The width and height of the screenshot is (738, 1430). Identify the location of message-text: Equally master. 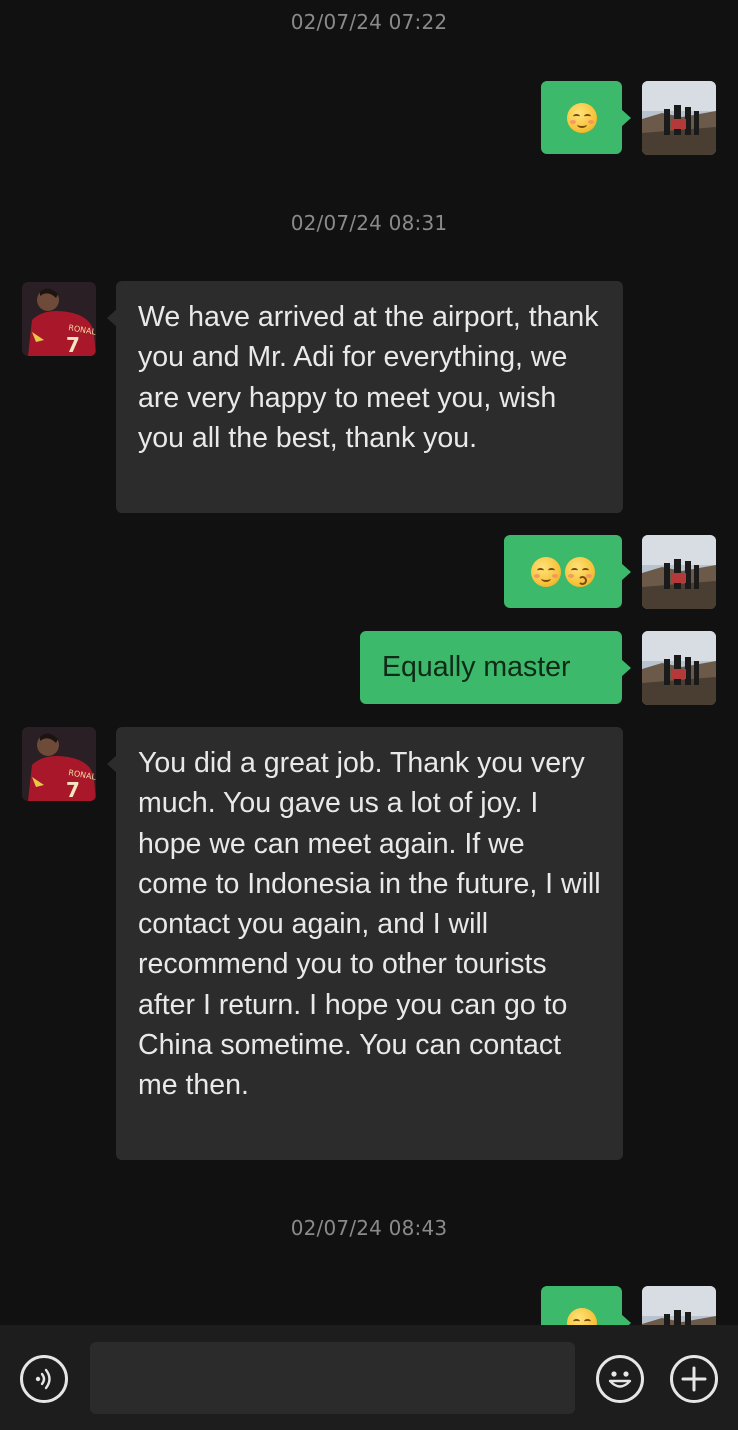
(476, 667).